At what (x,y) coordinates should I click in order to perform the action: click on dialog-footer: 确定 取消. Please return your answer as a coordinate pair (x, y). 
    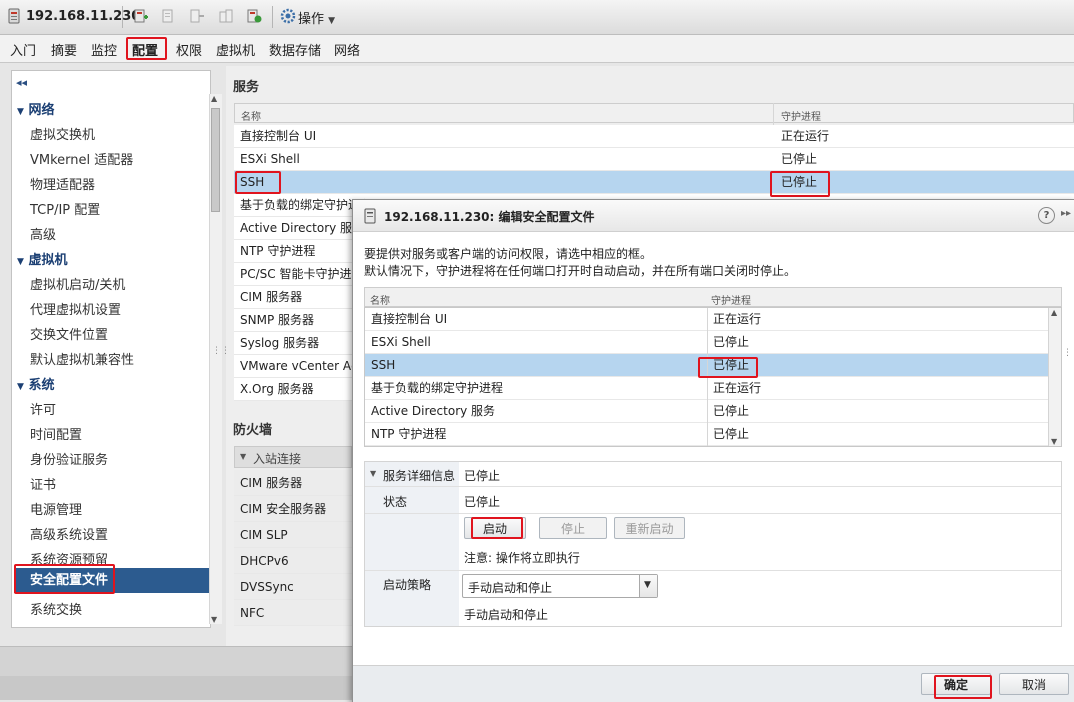
    Looking at the image, I should click on (713, 683).